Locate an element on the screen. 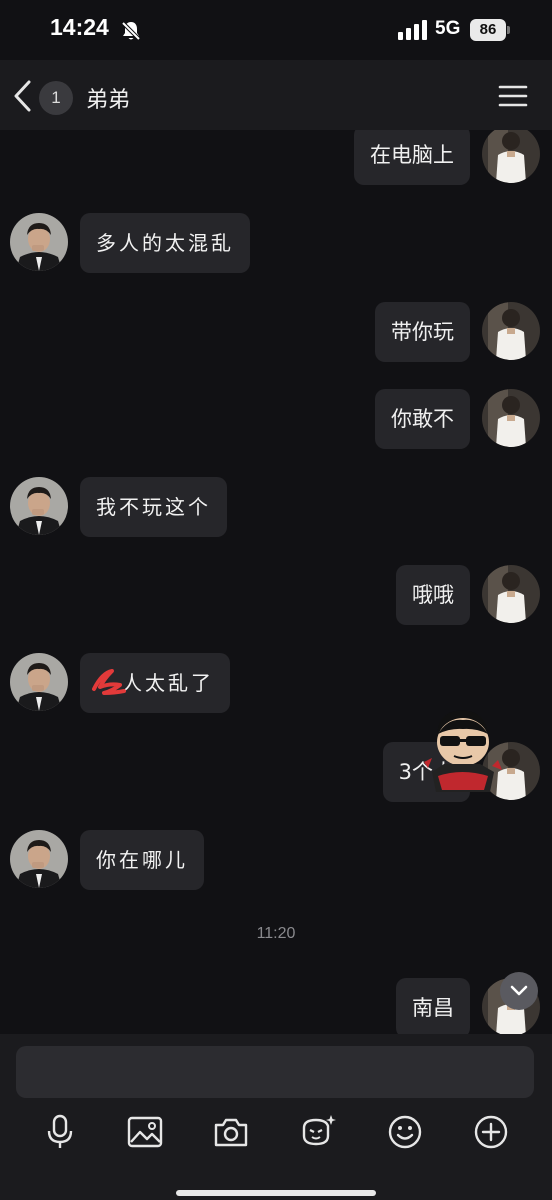 Image resolution: width=552 pixels, height=1200 pixels. network-type: 5G is located at coordinates (448, 28).